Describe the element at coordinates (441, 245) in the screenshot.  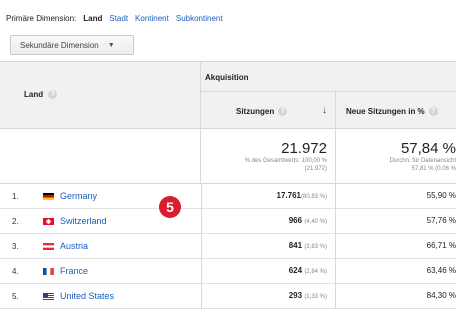
I see `new-sessions-value: 66,71 %` at that location.